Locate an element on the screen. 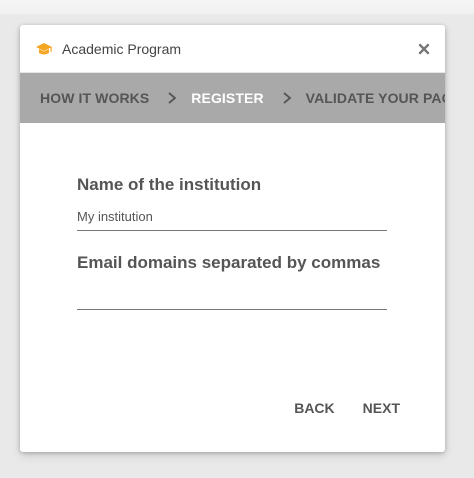  institution-label: Name of the institution is located at coordinates (169, 184).